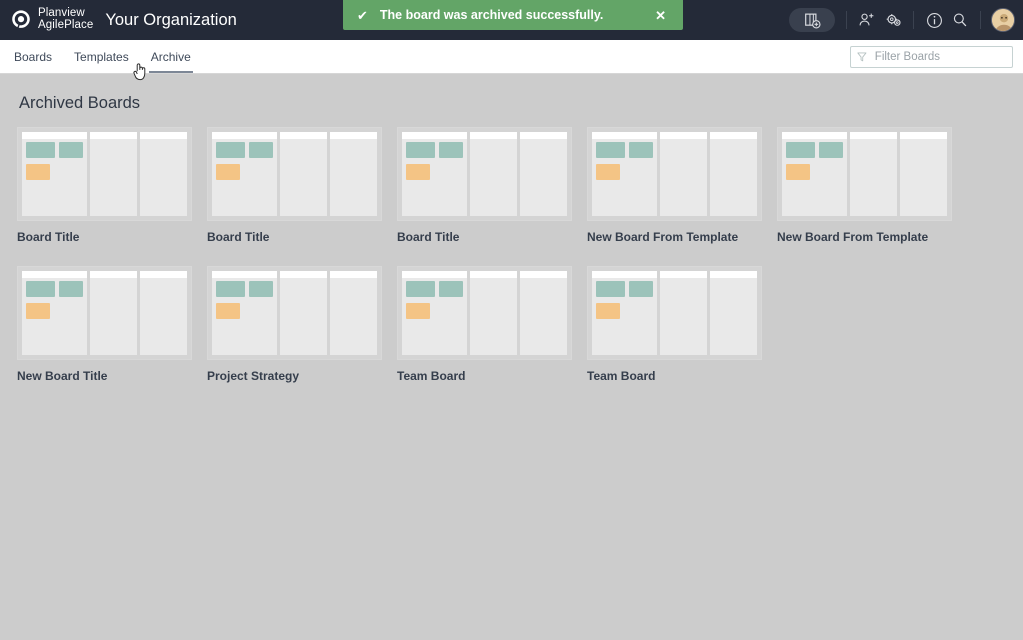 The height and width of the screenshot is (640, 1023). I want to click on tab-boards-label: Boards, so click(33, 56).